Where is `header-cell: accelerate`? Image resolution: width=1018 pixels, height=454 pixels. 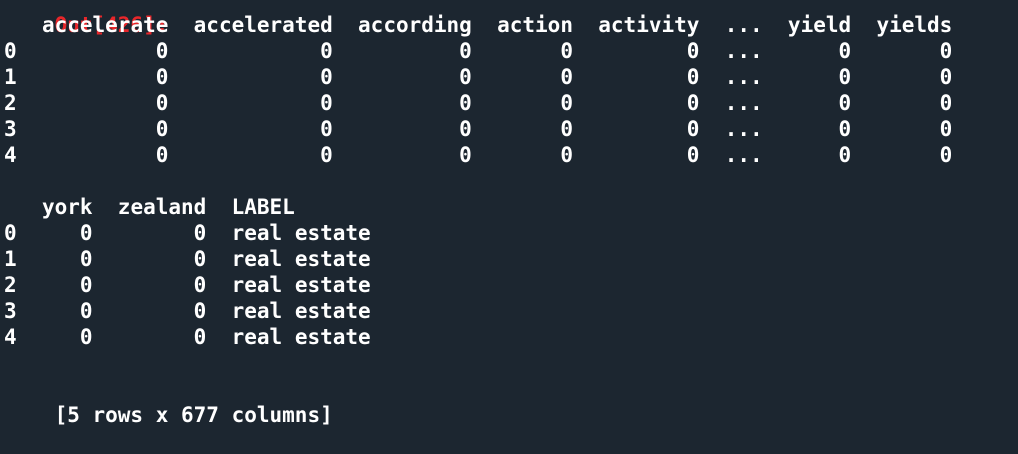 header-cell: accelerate is located at coordinates (92, 25).